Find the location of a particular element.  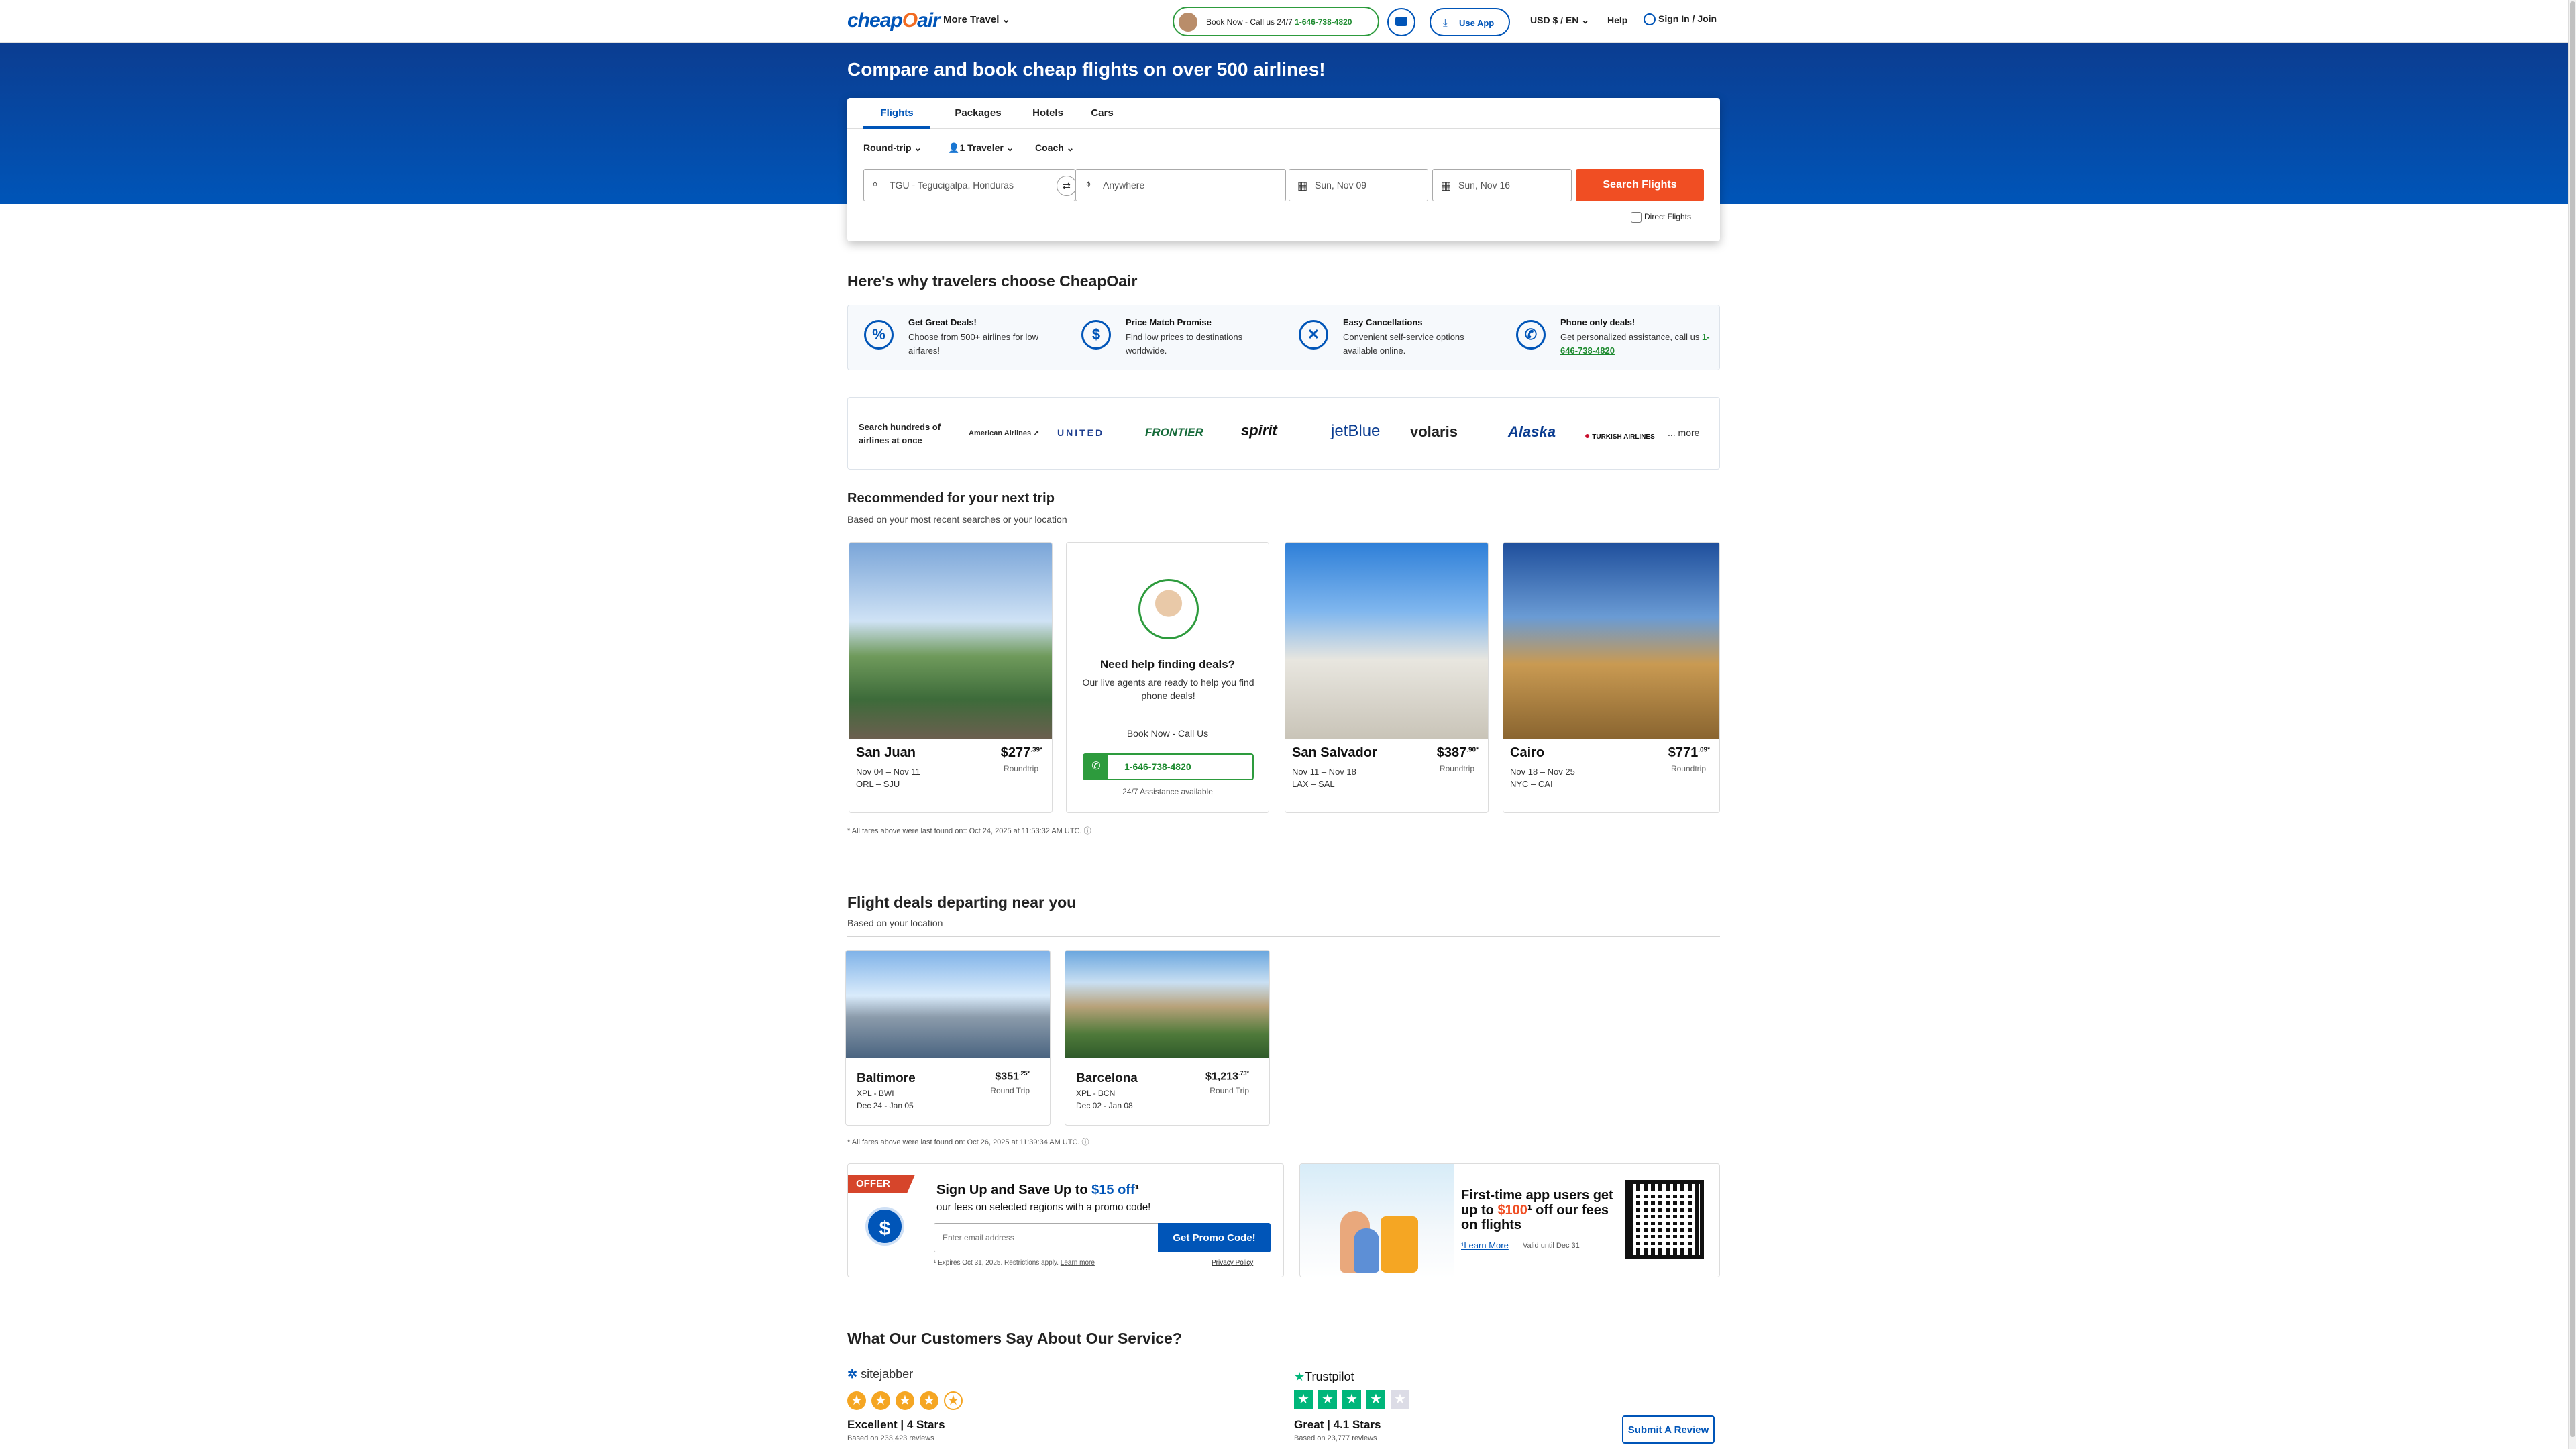

book-now-call-button: Book Now - Call us 24/7 1-646-738-4820 is located at coordinates (1276, 21).